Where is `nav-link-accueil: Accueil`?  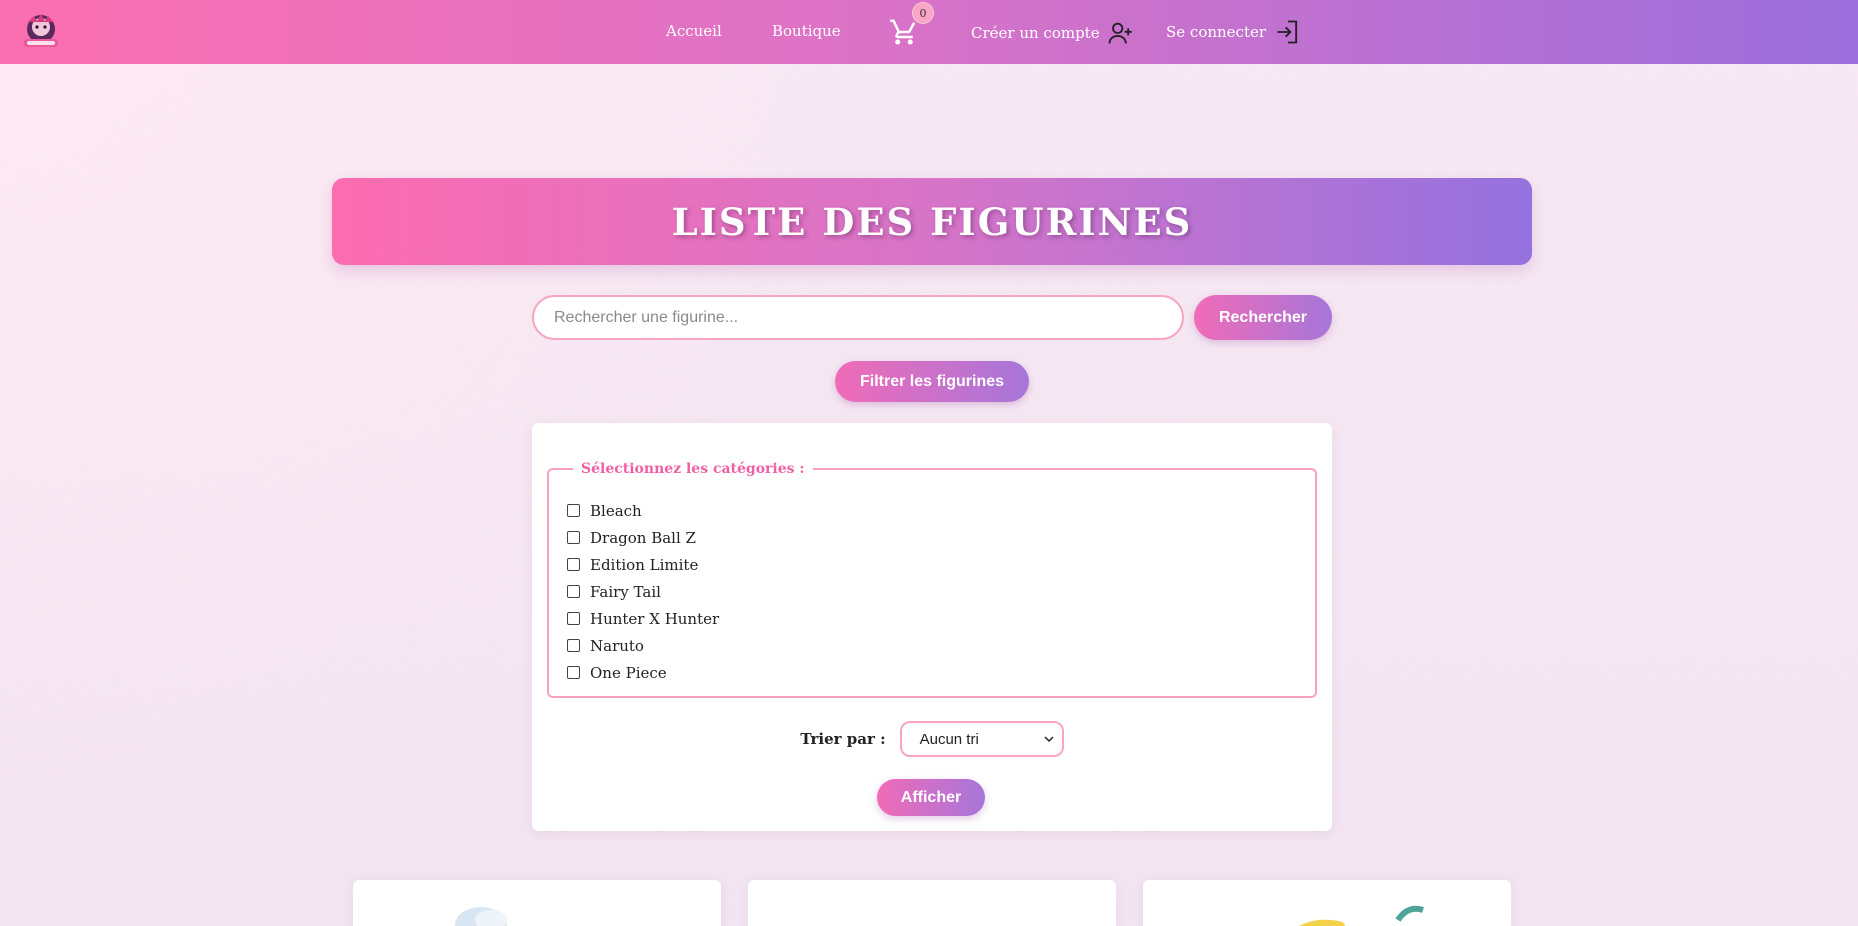 nav-link-accueil: Accueil is located at coordinates (694, 31).